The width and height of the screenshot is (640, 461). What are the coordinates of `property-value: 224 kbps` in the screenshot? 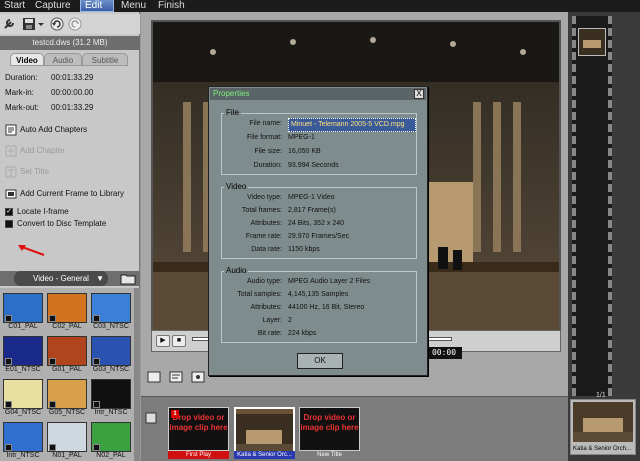 It's located at (302, 333).